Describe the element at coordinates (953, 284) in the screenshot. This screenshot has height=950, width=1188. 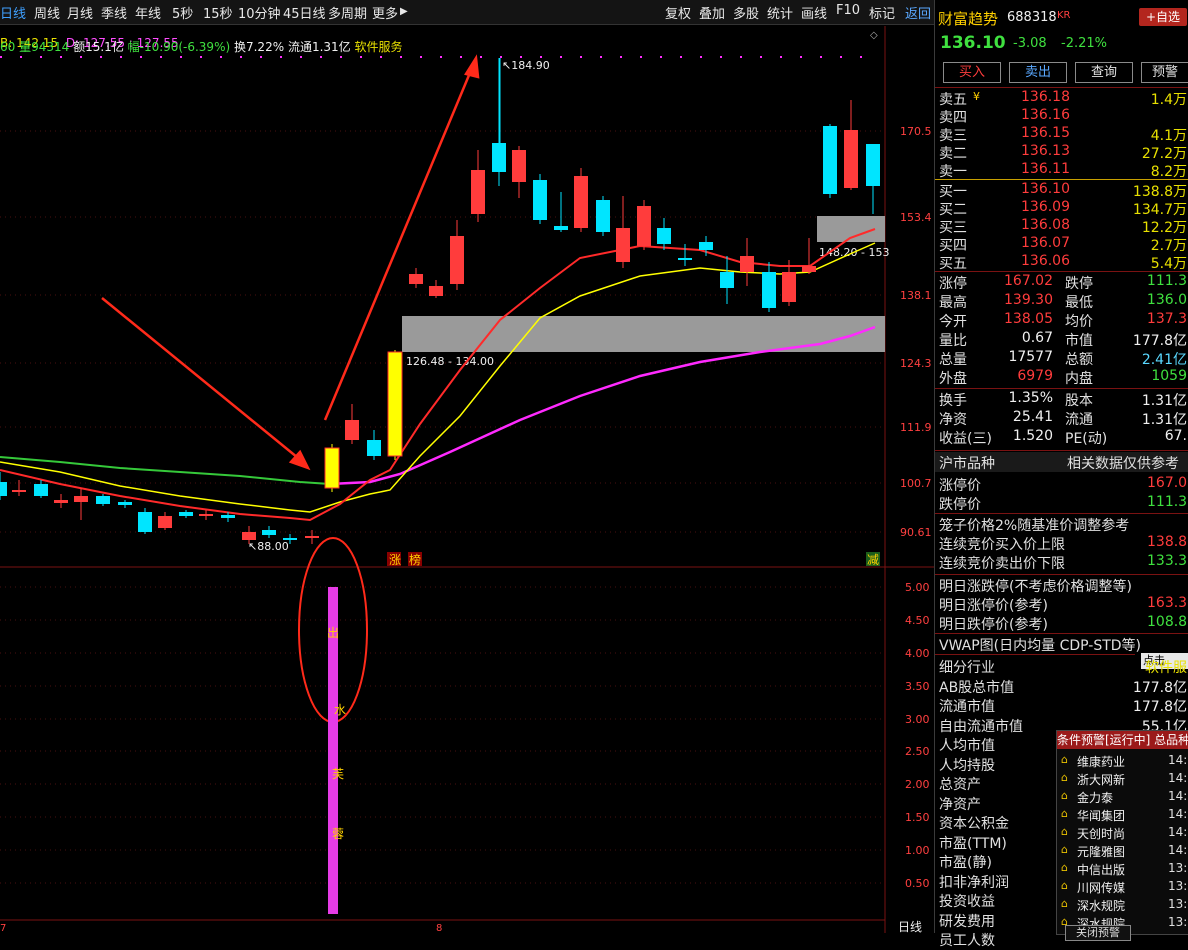
I see `stat-label: 涨停` at that location.